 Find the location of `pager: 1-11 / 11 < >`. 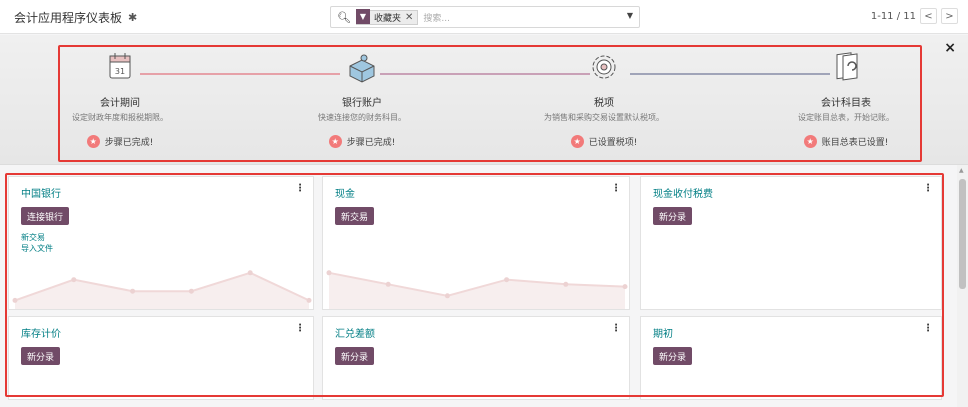

pager: 1-11 / 11 < > is located at coordinates (914, 16).